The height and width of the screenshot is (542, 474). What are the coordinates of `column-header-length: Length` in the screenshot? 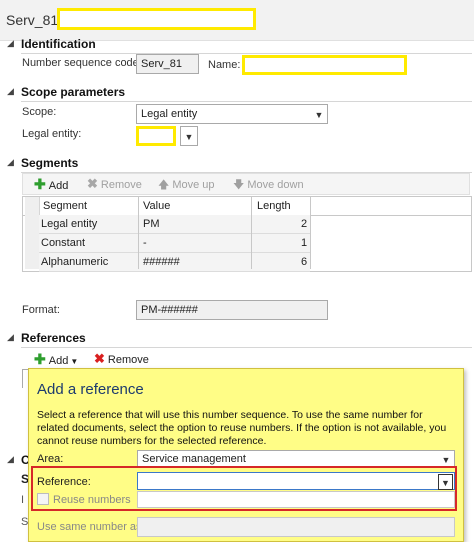 It's located at (274, 206).